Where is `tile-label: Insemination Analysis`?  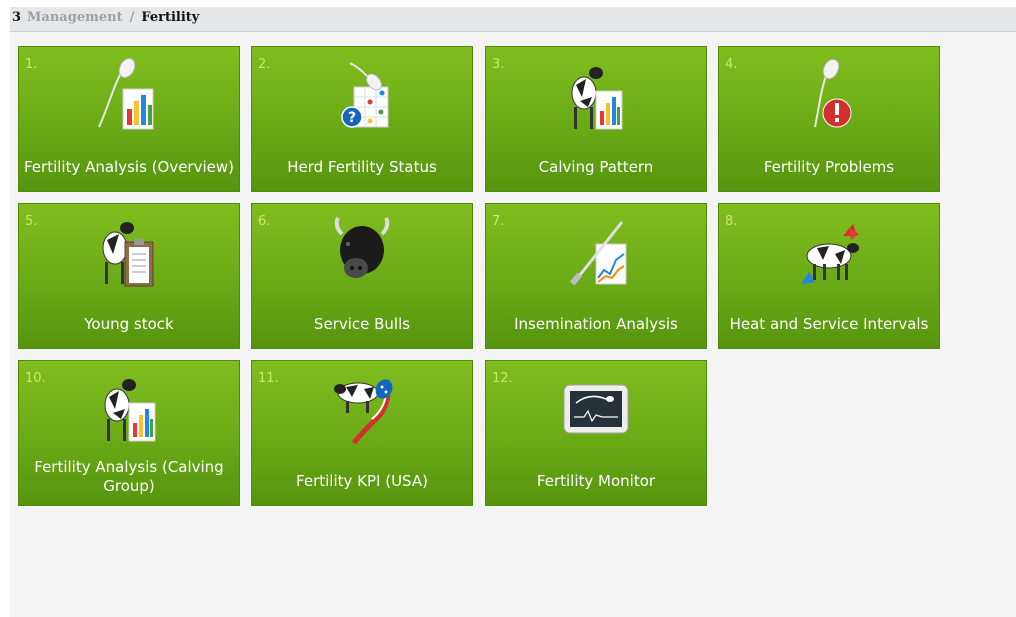
tile-label: Insemination Analysis is located at coordinates (596, 323).